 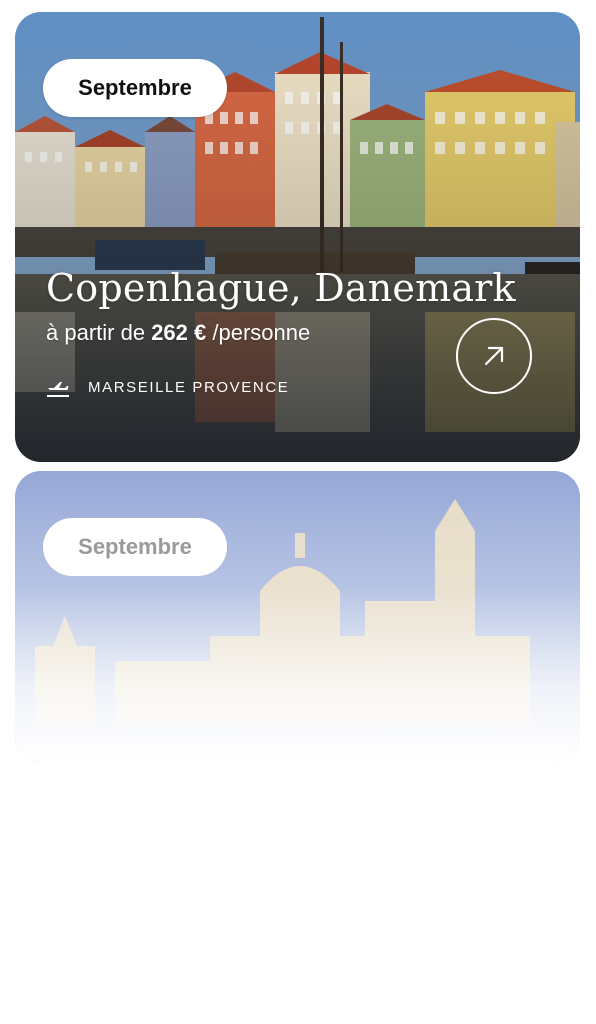 I want to click on departure-info: MARSEILLE PROVENCE, so click(x=167, y=387).